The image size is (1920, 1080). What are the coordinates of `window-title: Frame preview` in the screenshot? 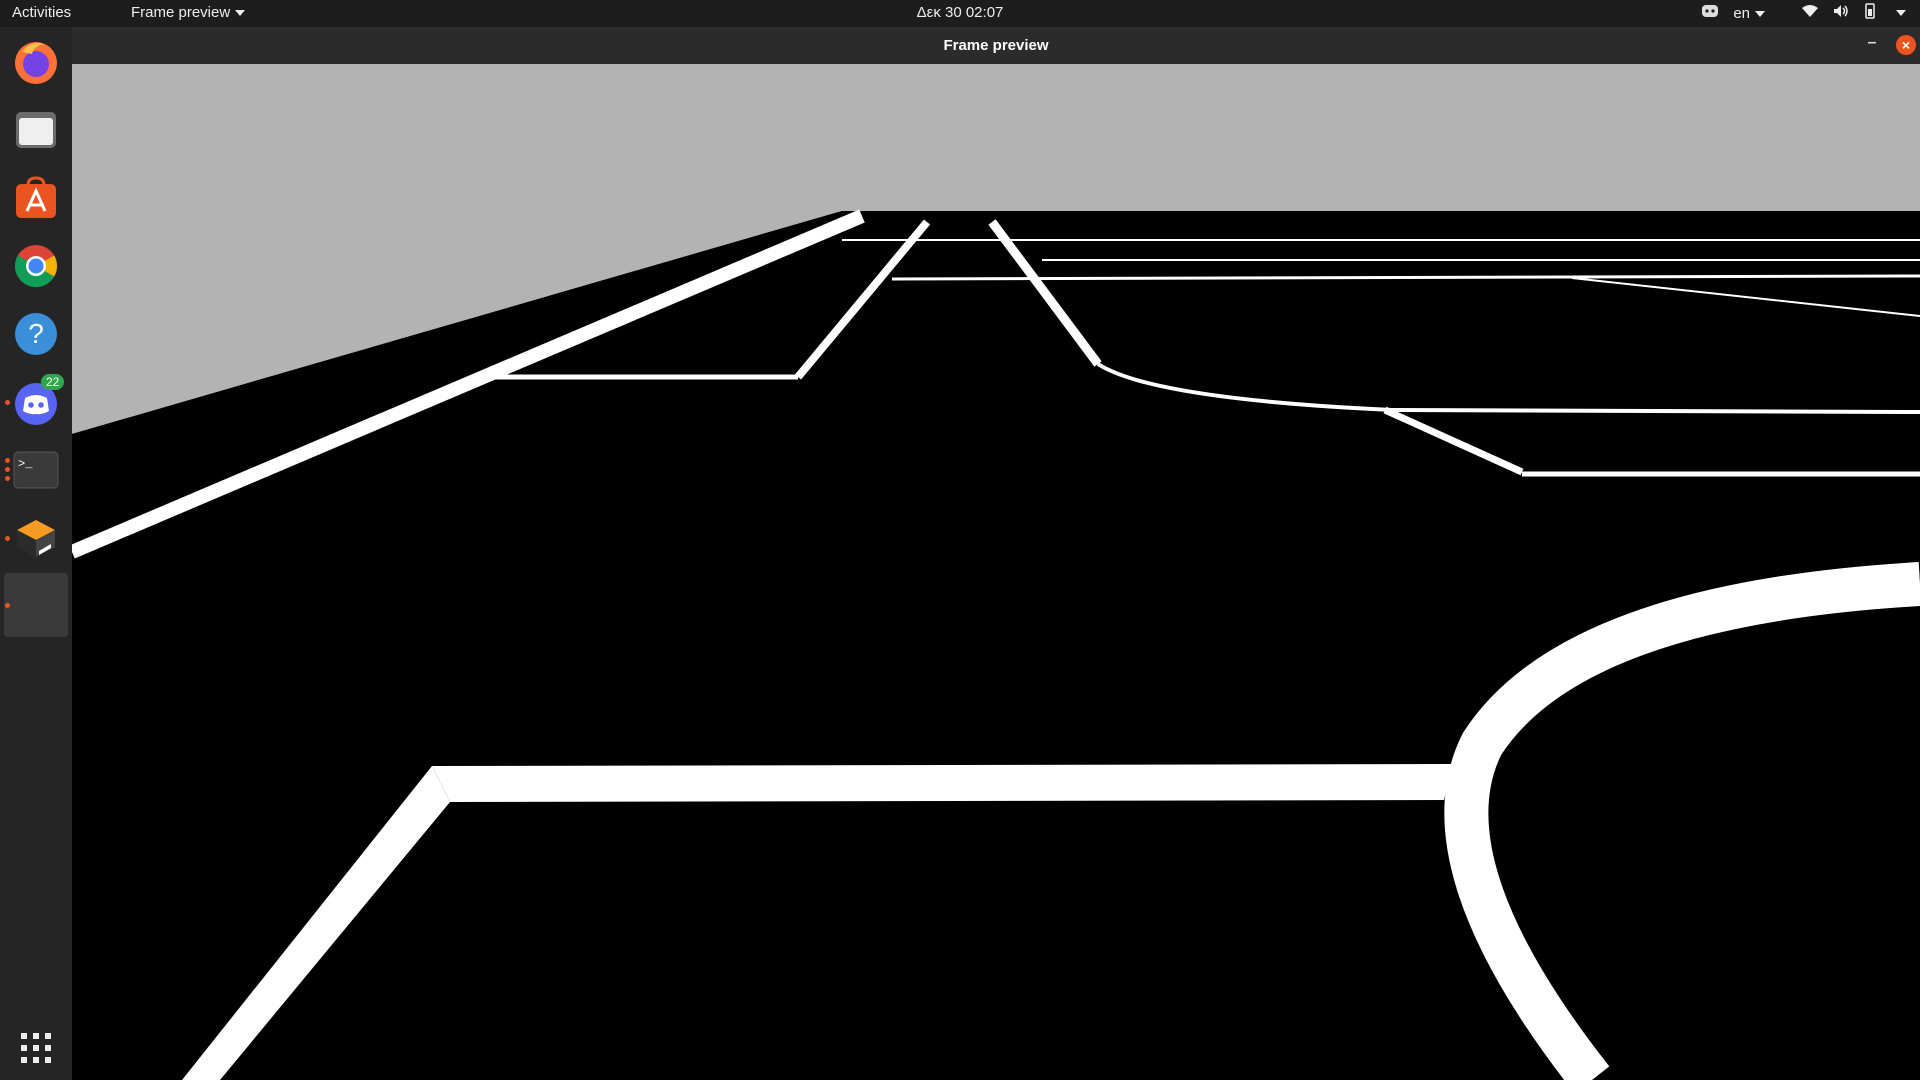 It's located at (996, 45).